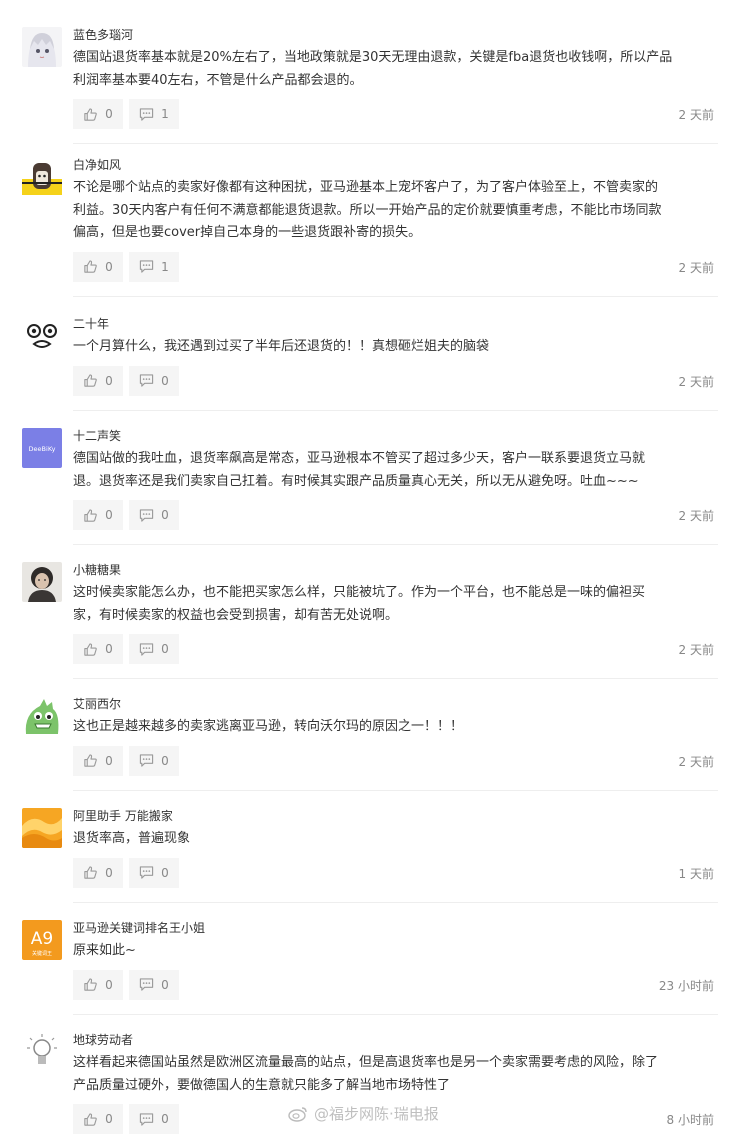  What do you see at coordinates (97, 704) in the screenshot?
I see `username: 艾丽西尔` at bounding box center [97, 704].